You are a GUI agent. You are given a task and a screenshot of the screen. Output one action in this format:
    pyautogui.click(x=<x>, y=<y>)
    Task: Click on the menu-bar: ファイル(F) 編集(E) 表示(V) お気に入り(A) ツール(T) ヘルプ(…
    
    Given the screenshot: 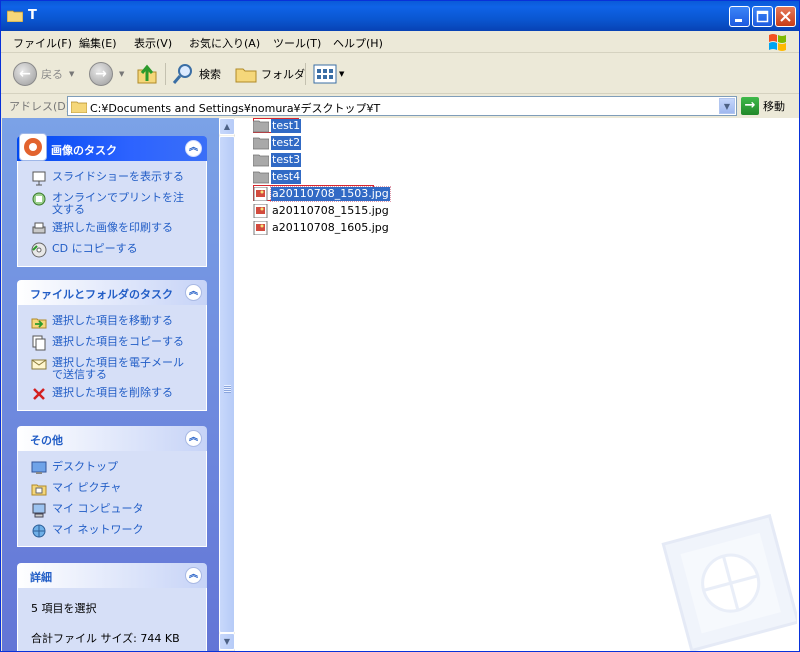 What is the action you would take?
    pyautogui.click(x=400, y=42)
    